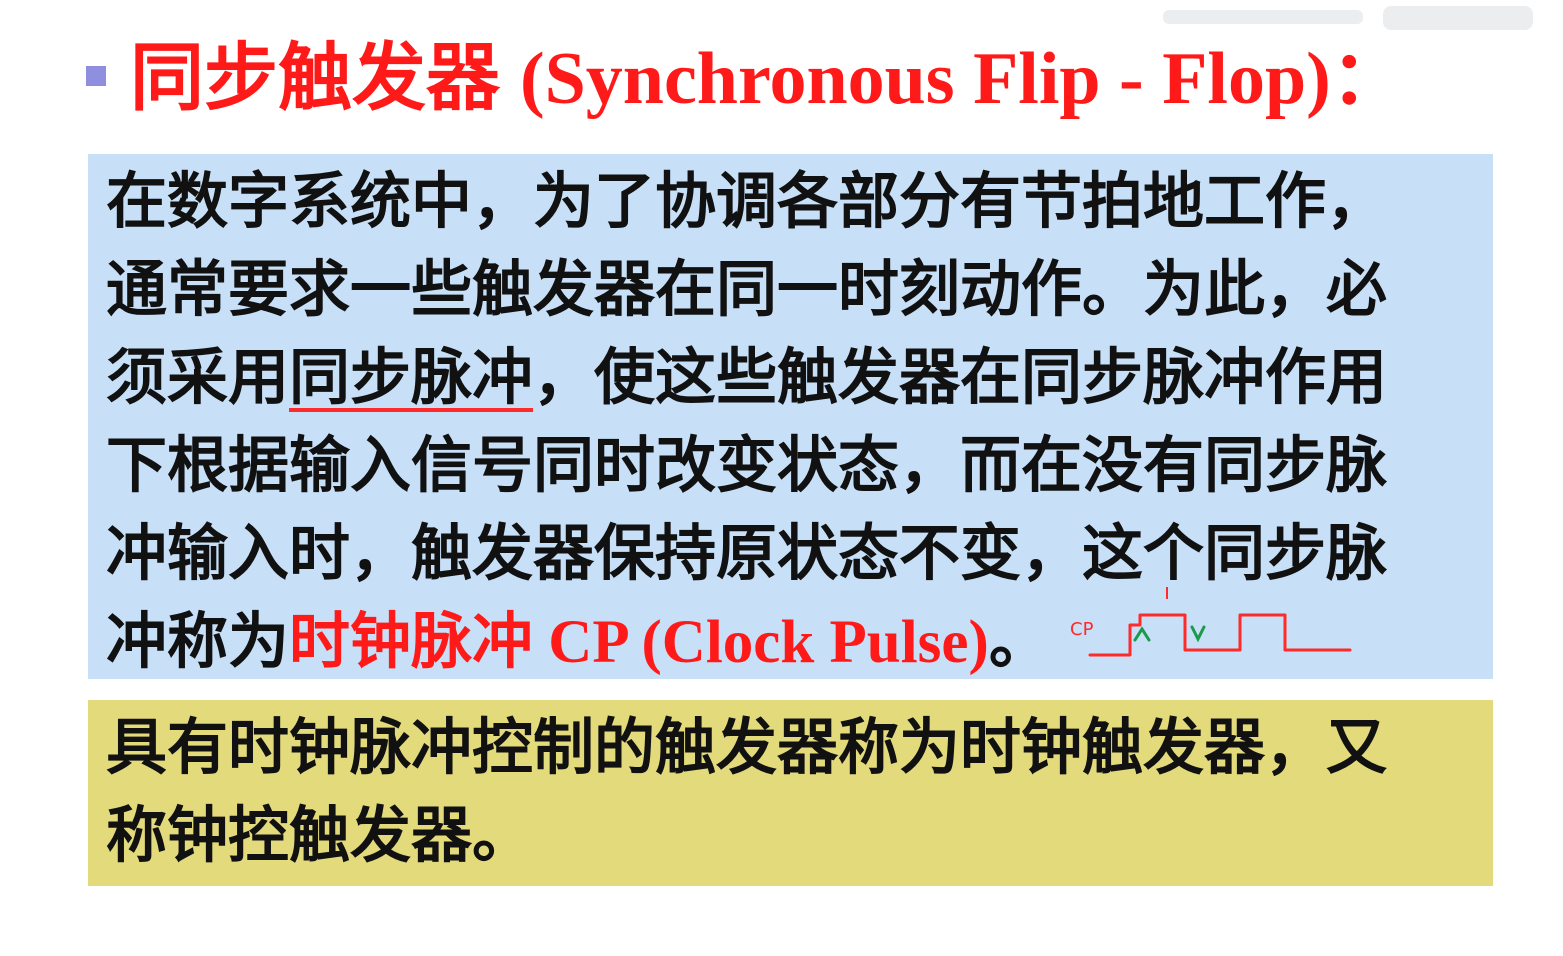 This screenshot has height=956, width=1563. Describe the element at coordinates (1082, 629) in the screenshot. I see `sketch-cp-label: CP` at that location.